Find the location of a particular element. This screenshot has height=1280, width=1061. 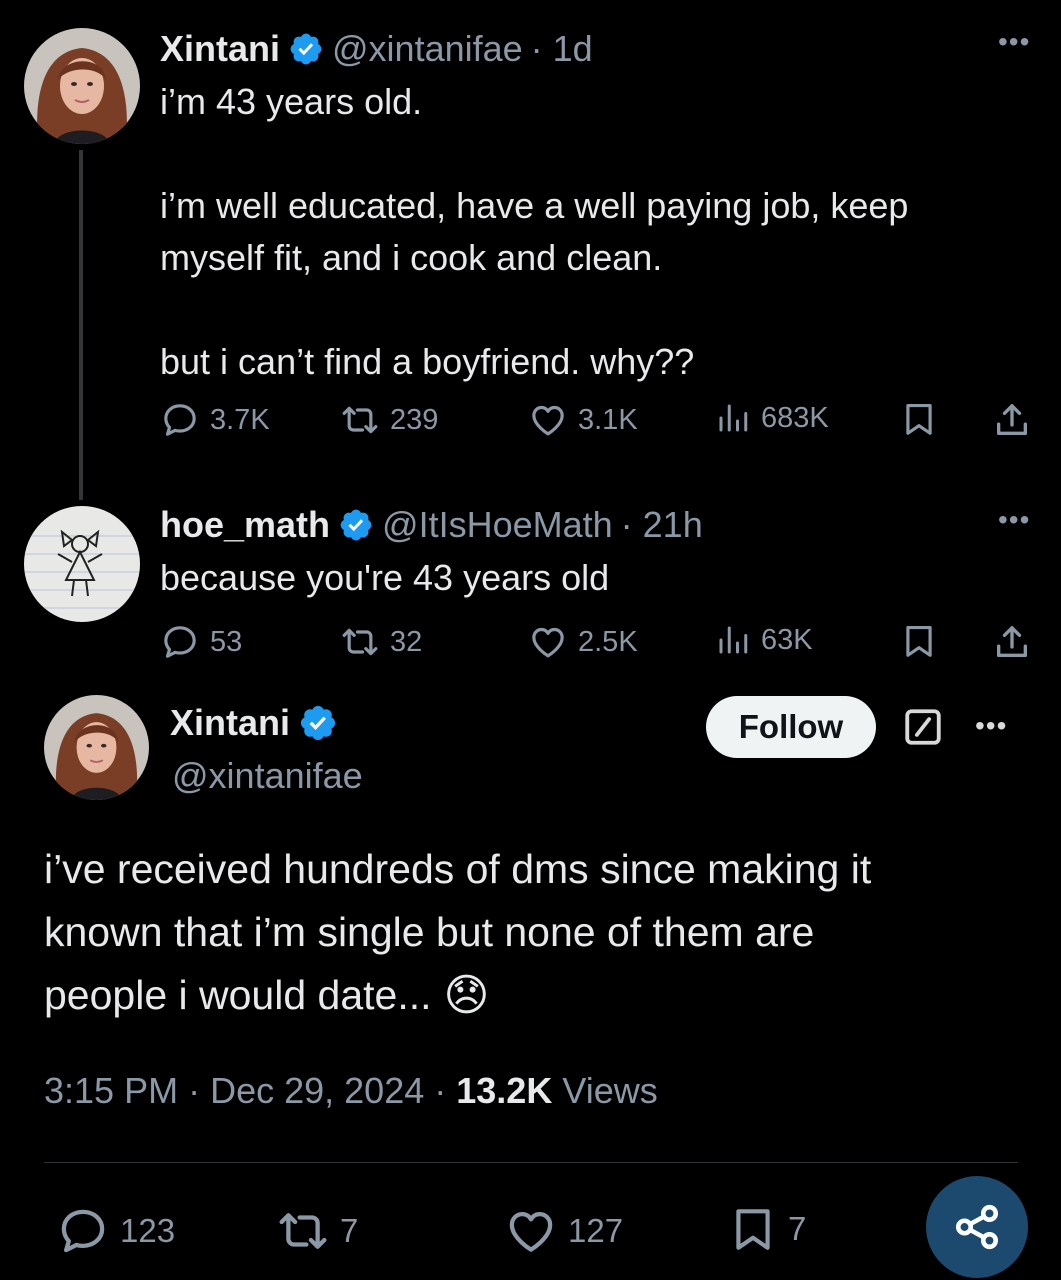

like-button: 127 is located at coordinates (563, 1231).